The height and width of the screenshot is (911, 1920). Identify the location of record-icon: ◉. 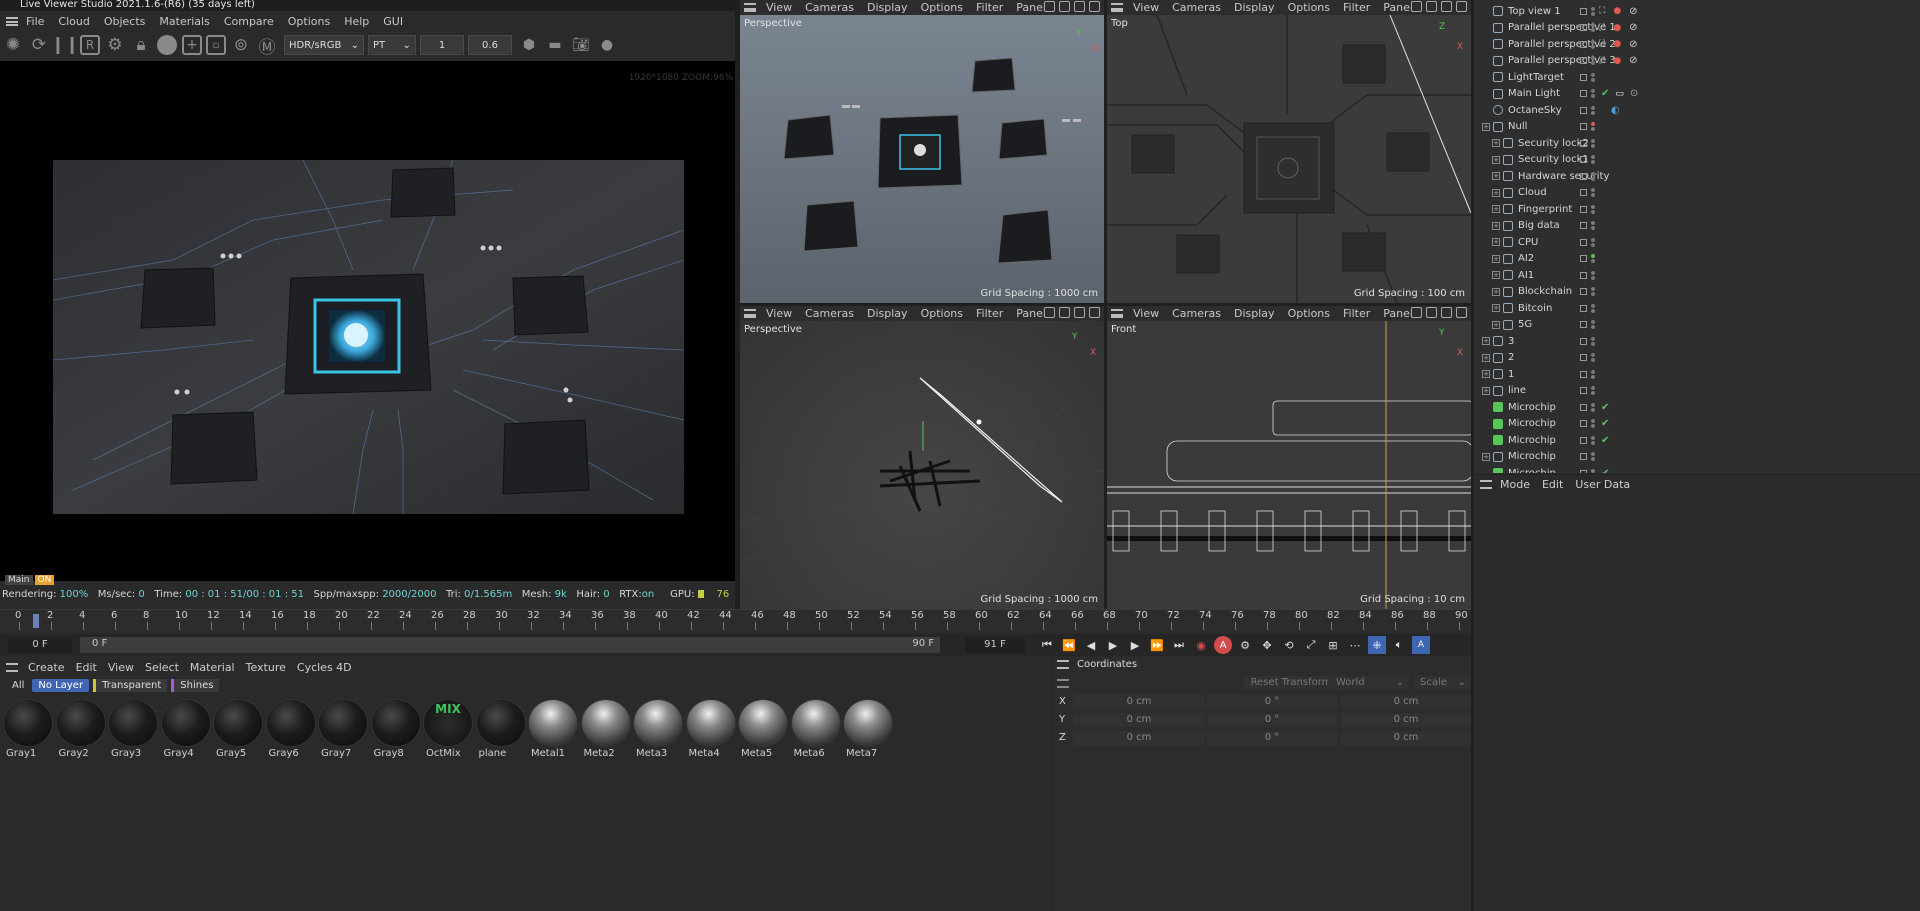
(1201, 645).